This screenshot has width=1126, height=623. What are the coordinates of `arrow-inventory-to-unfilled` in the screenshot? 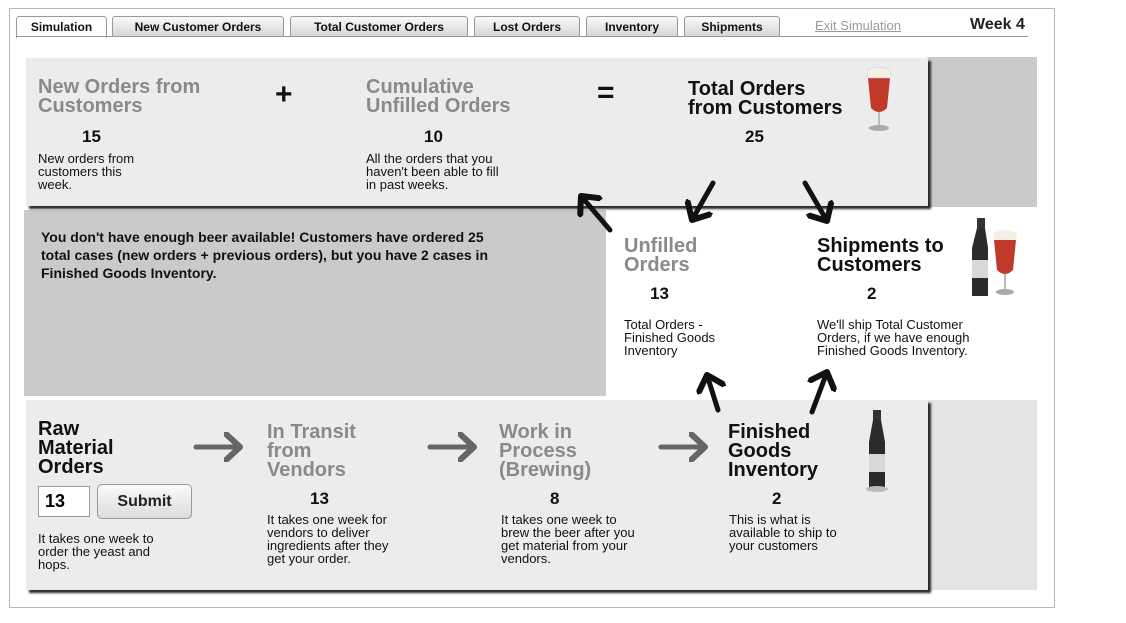 It's located at (712, 394).